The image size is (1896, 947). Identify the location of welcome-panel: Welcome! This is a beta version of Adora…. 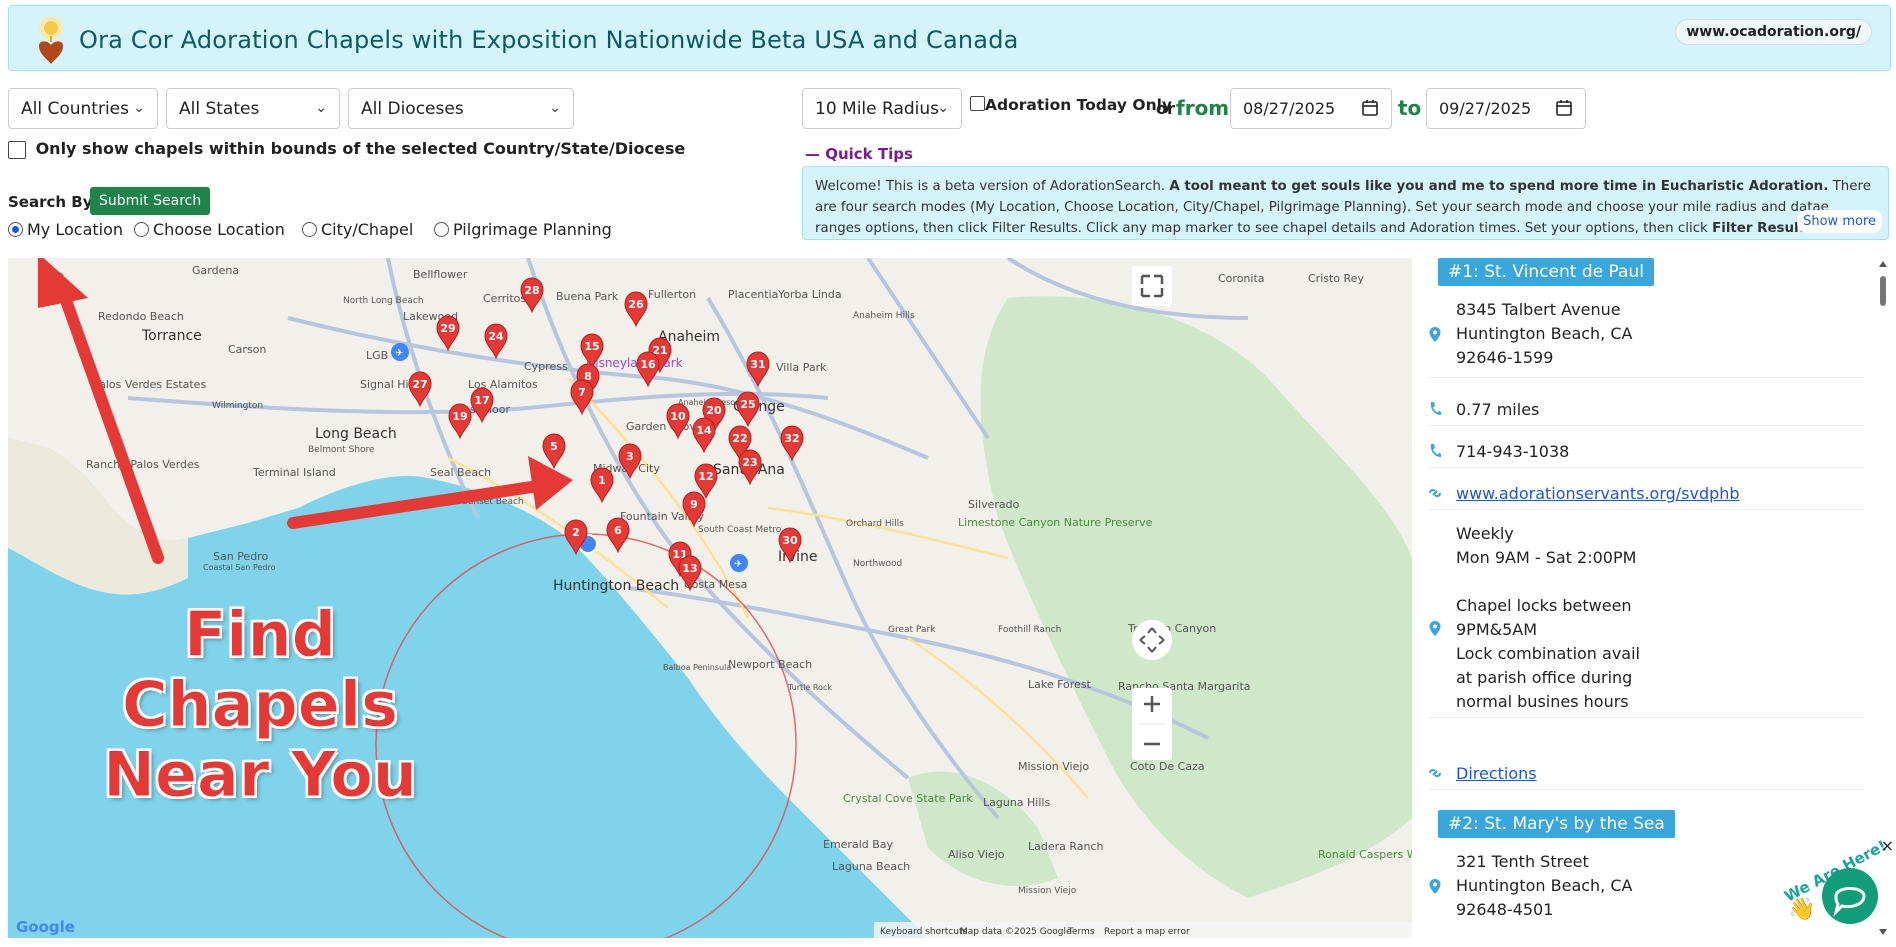
(1345, 203).